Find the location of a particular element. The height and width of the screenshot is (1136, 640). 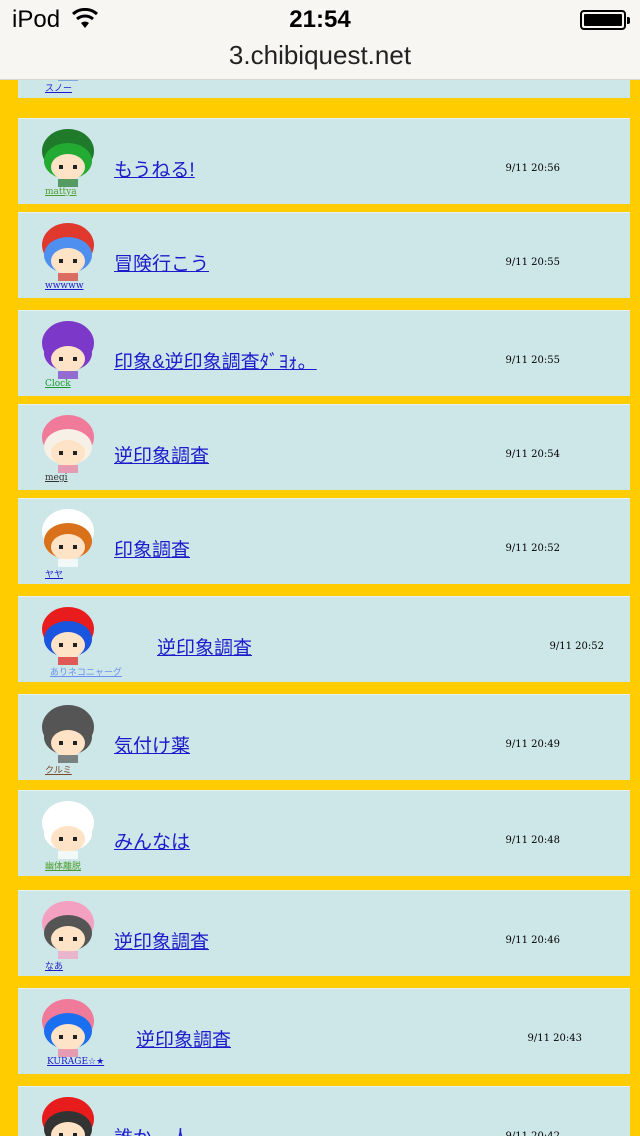

post-row: 幽体離脱 みんなは 9/11 20:48 is located at coordinates (324, 833).